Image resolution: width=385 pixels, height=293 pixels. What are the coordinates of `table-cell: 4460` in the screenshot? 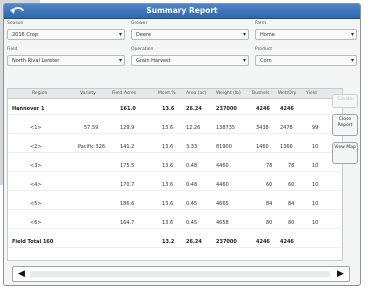 It's located at (222, 185).